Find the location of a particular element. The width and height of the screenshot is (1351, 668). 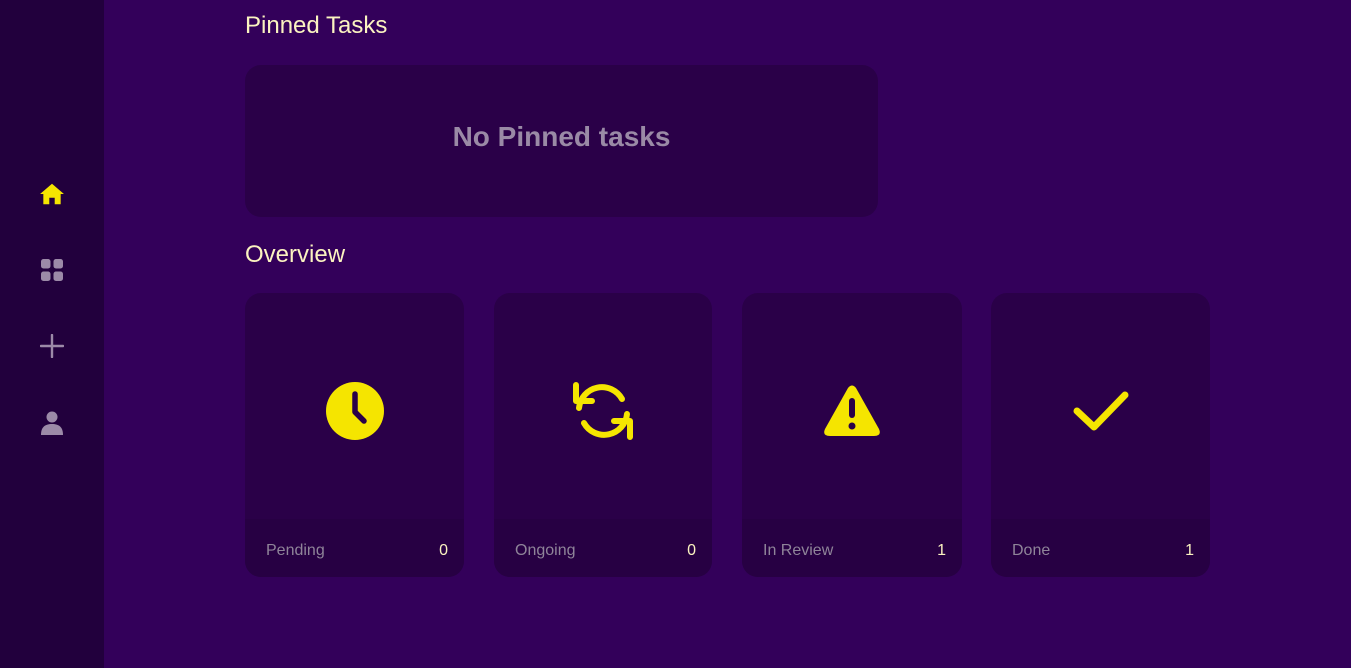

sidebar-item-dashboard is located at coordinates (52, 270).